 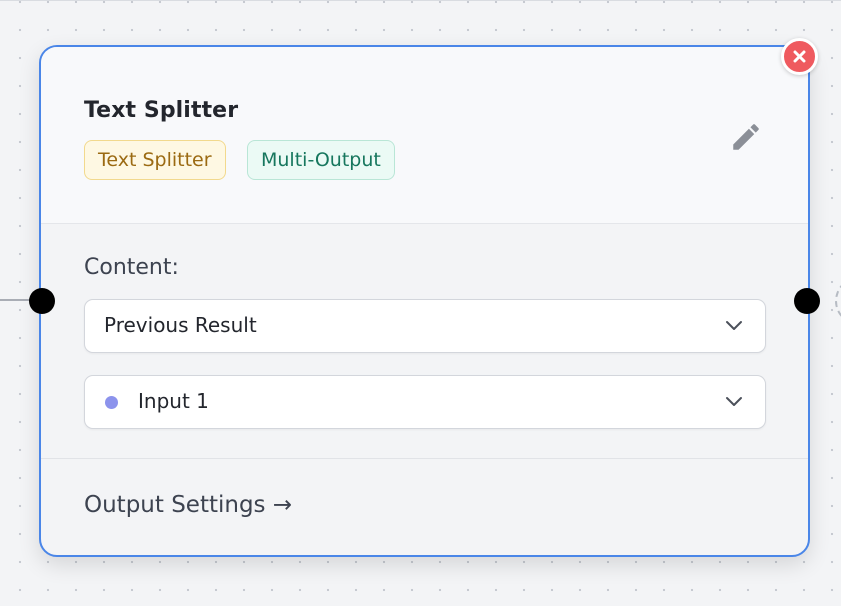 What do you see at coordinates (746, 137) in the screenshot?
I see `pencil-icon` at bounding box center [746, 137].